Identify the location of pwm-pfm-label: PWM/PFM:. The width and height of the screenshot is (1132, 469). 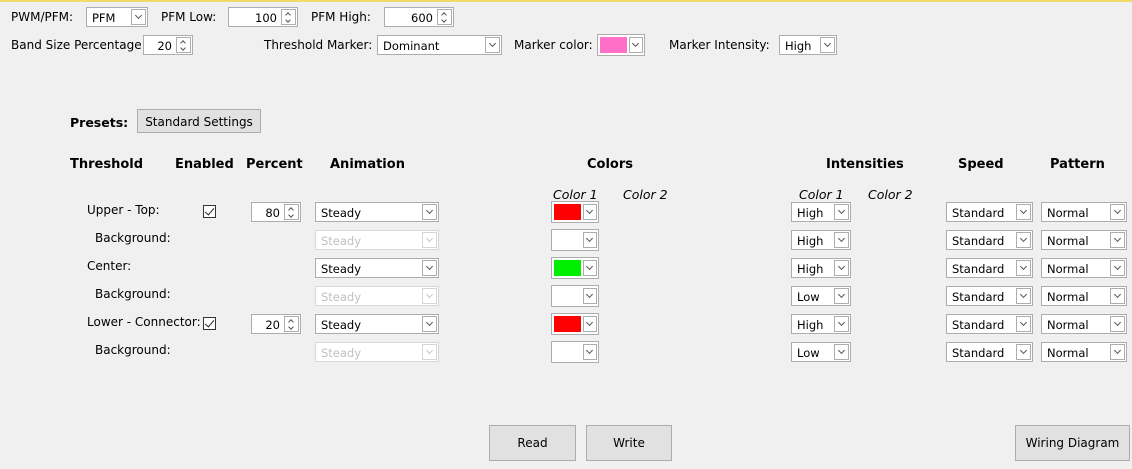
(42, 17).